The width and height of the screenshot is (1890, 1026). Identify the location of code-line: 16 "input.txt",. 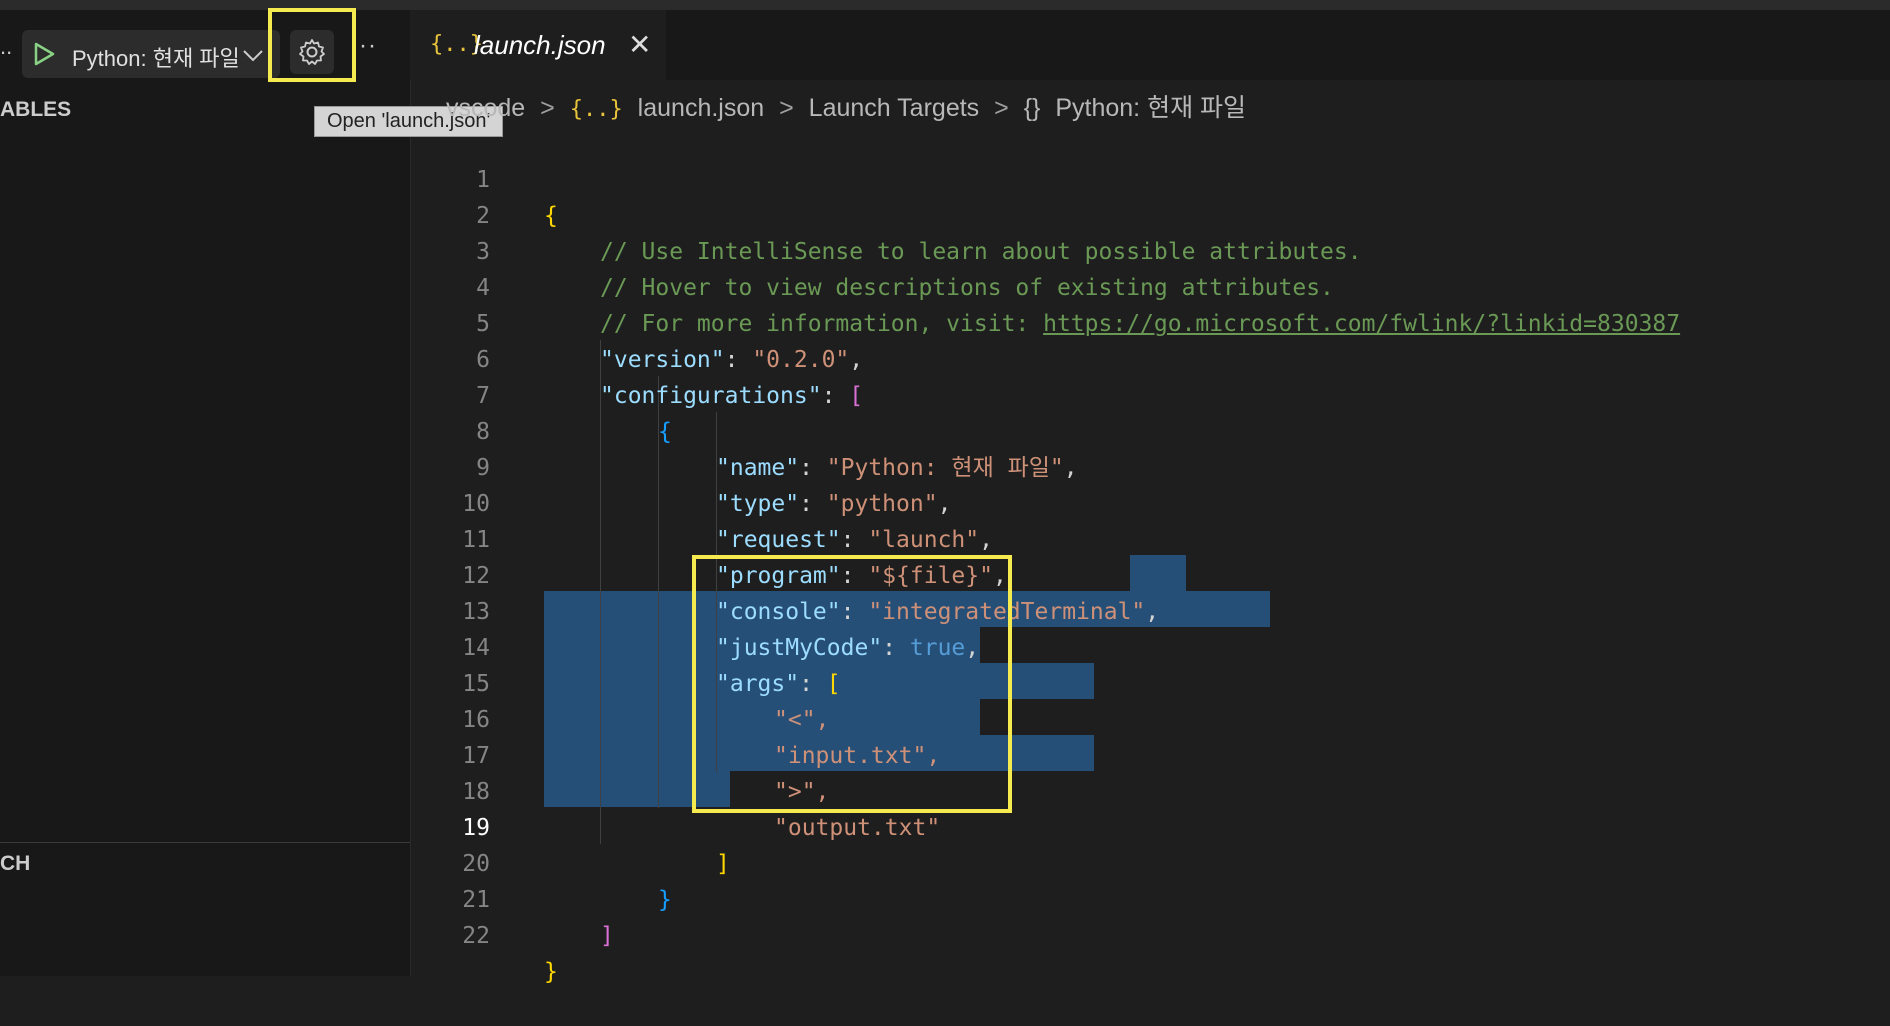
(675, 717).